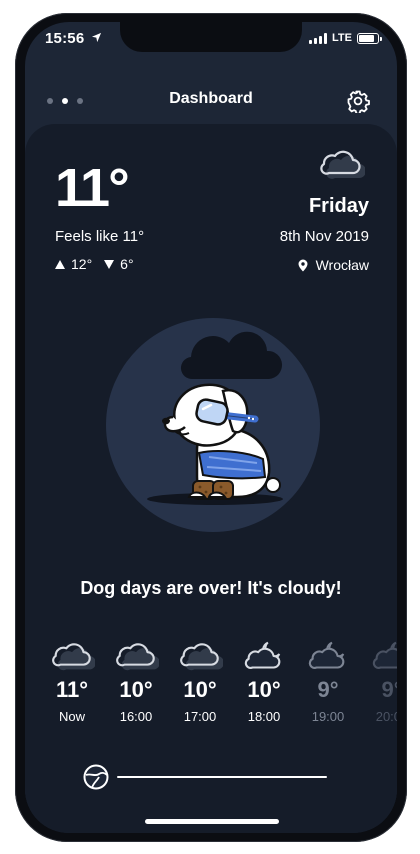 The image size is (420, 854). I want to click on forecast-time: 19:00, so click(328, 716).